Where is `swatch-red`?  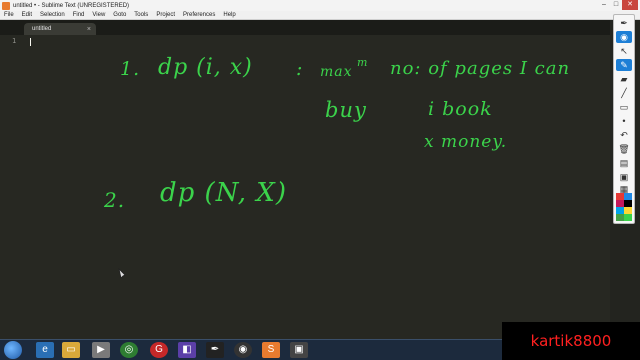 swatch-red is located at coordinates (620, 196).